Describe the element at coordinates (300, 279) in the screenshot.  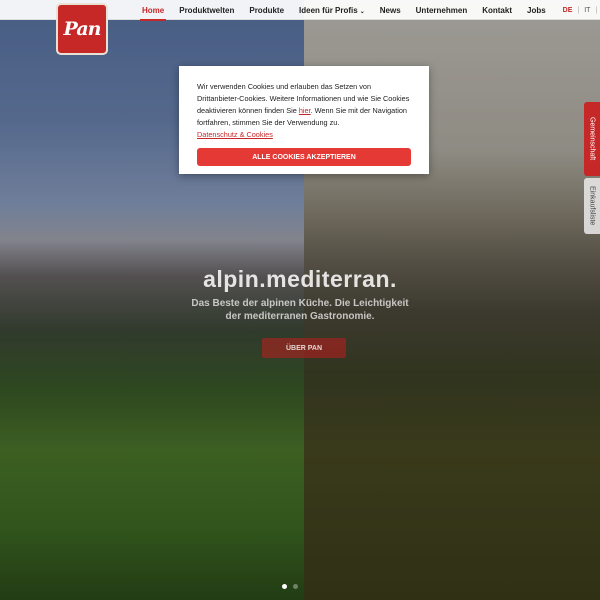
I see `hero-tagline: alpin.mediterran.` at that location.